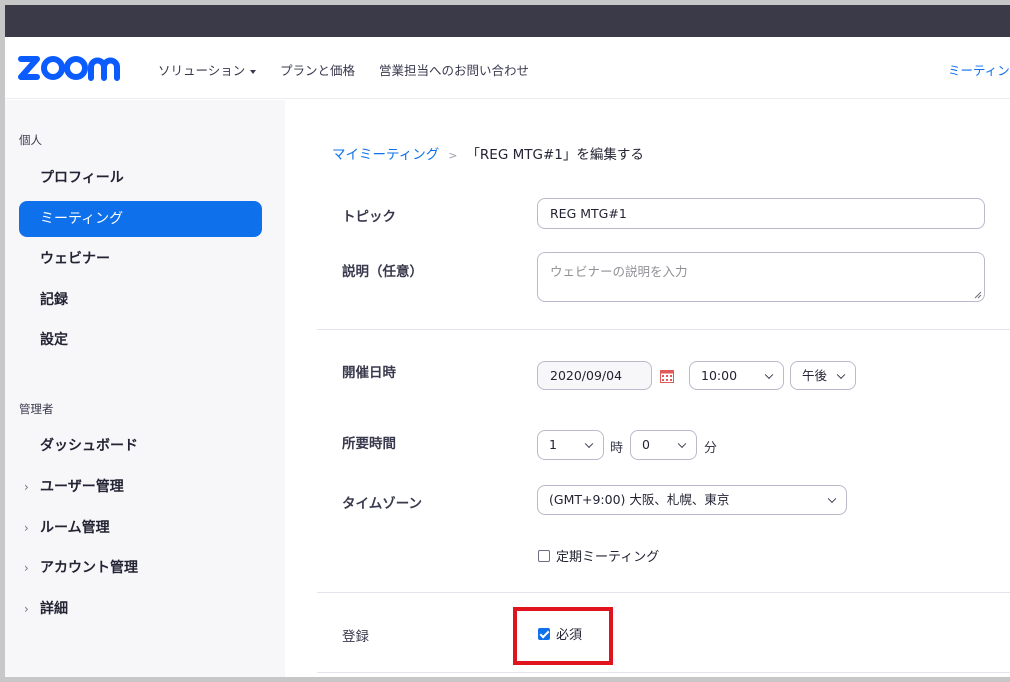 The height and width of the screenshot is (682, 1010). What do you see at coordinates (570, 445) in the screenshot?
I see `duration-hours-select: 1` at bounding box center [570, 445].